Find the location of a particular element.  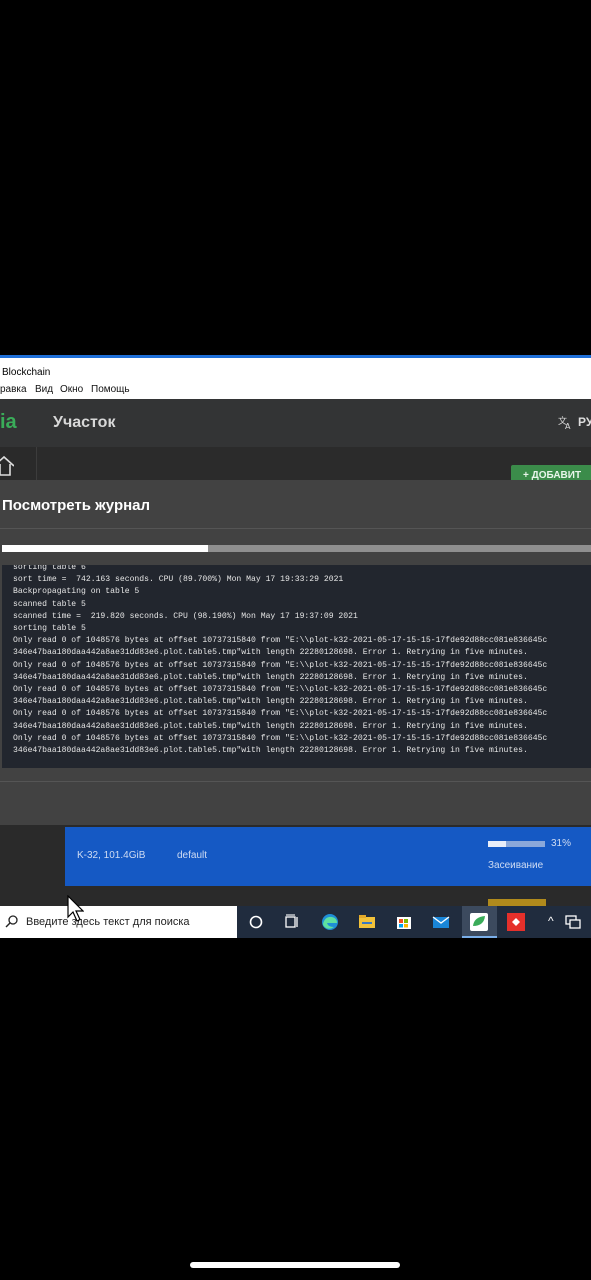

progress-bar is located at coordinates (296, 548).